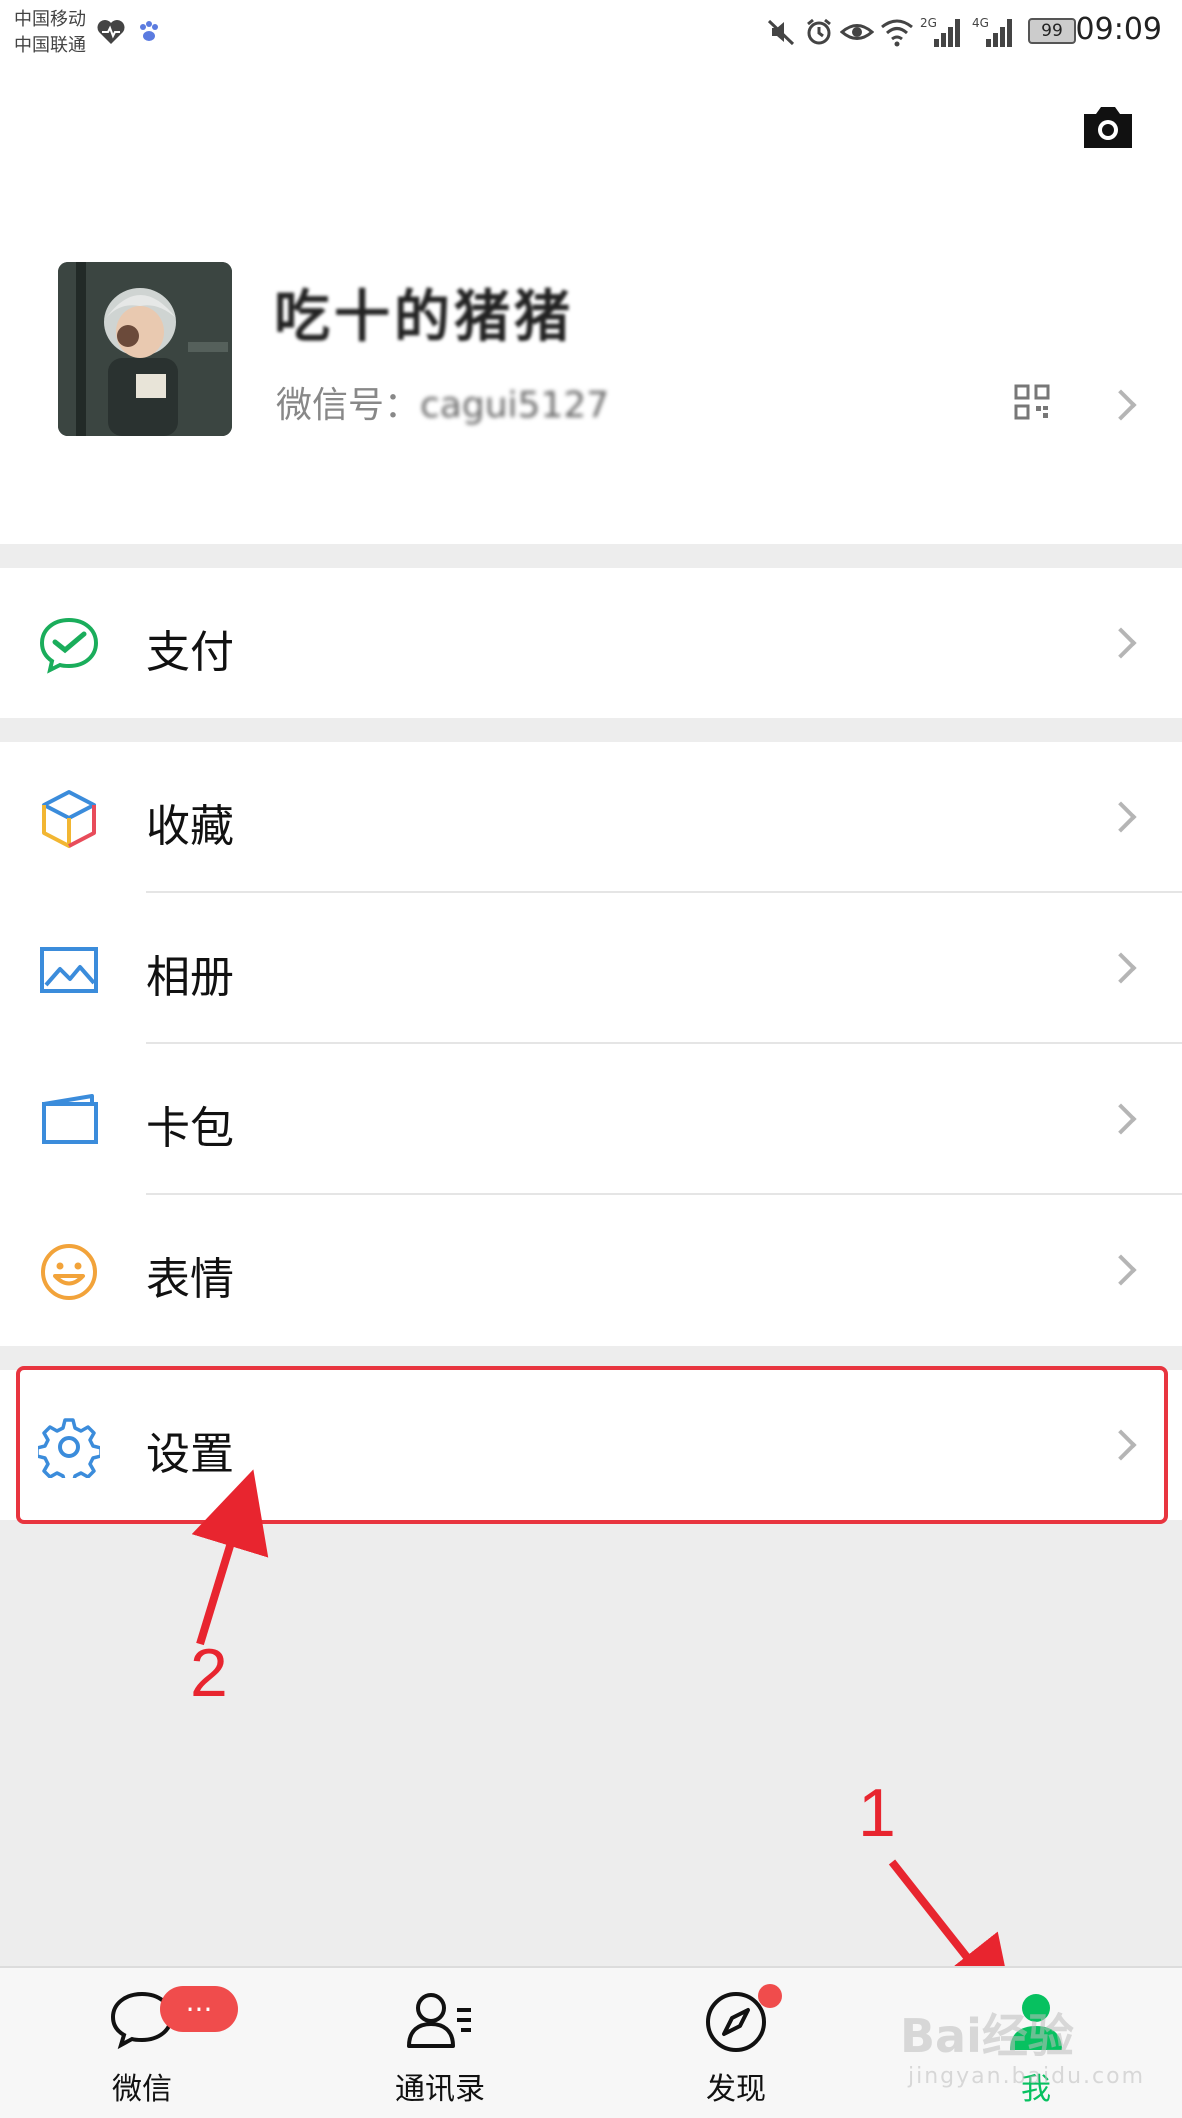  What do you see at coordinates (209, 1673) in the screenshot?
I see `step-2-number: 2` at bounding box center [209, 1673].